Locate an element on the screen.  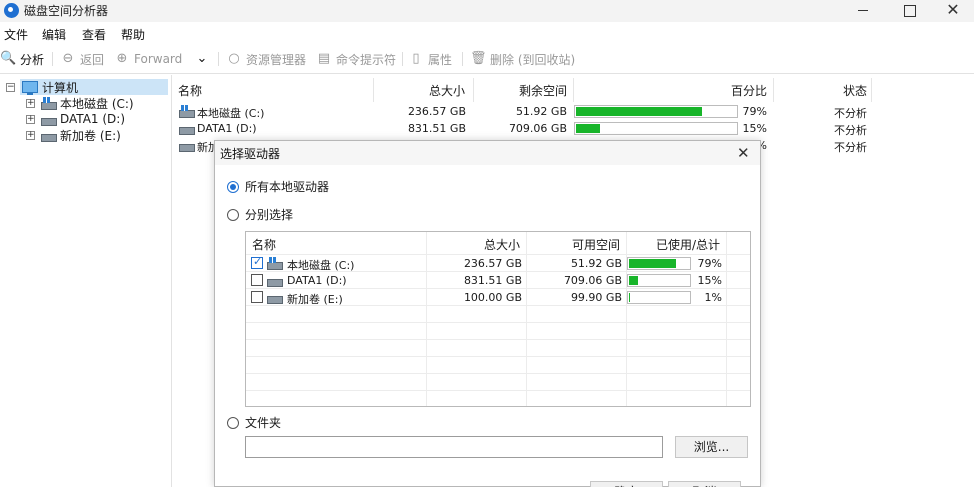
radio-all-drives is located at coordinates (233, 186).